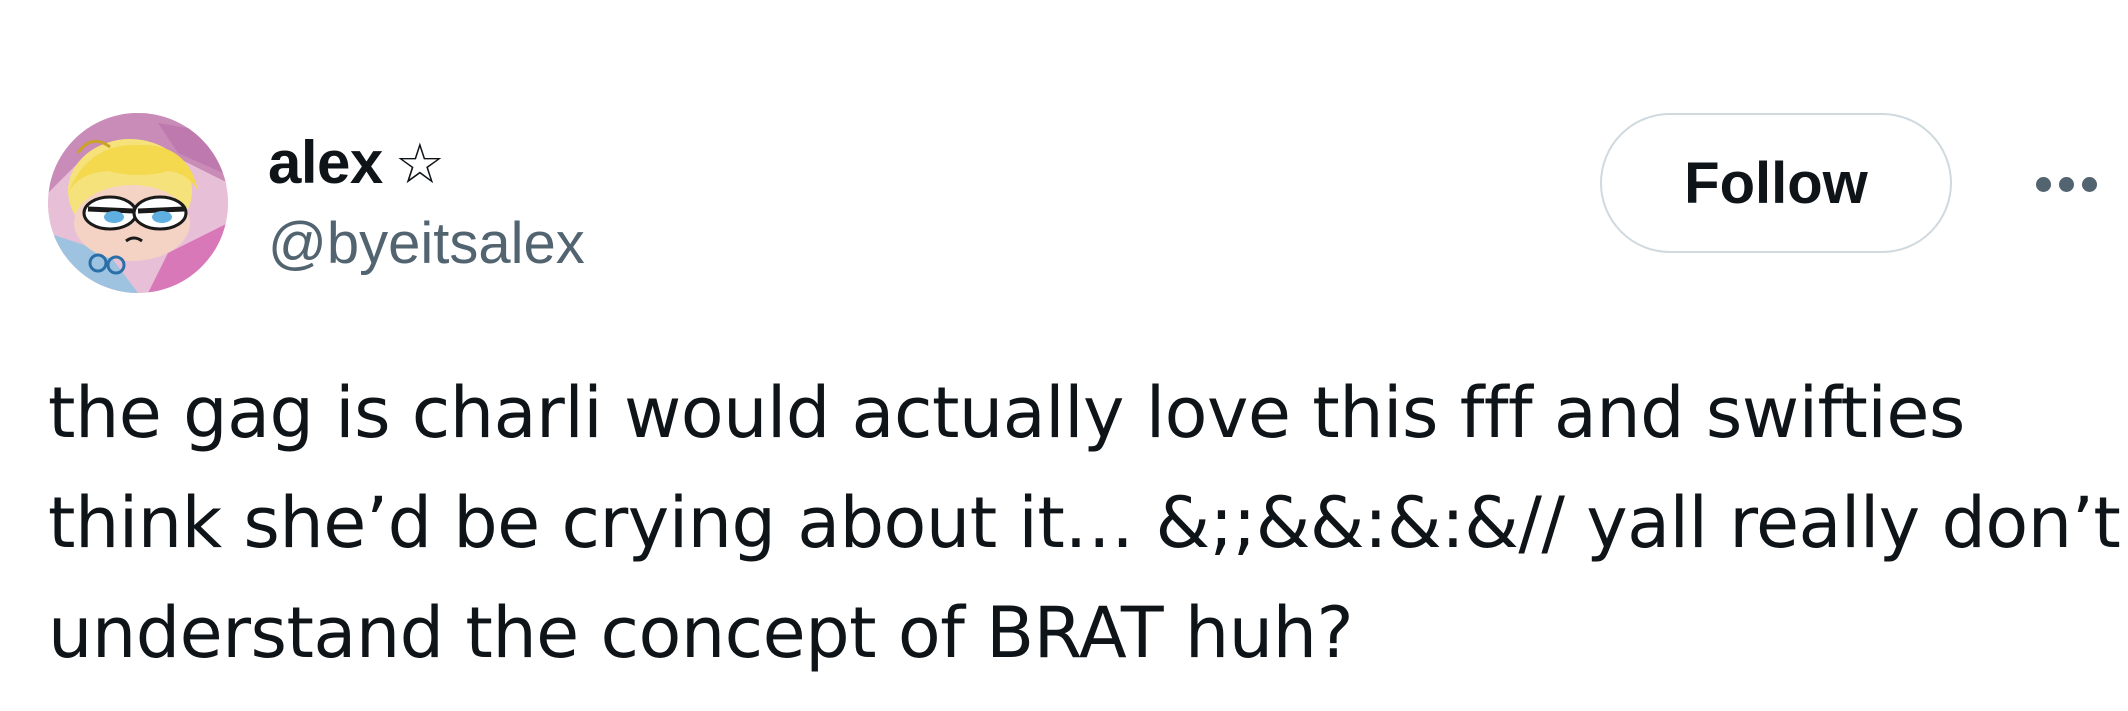  What do you see at coordinates (701, 633) in the screenshot?
I see `tweet-text-line: understand the concept of BRAT huh?` at bounding box center [701, 633].